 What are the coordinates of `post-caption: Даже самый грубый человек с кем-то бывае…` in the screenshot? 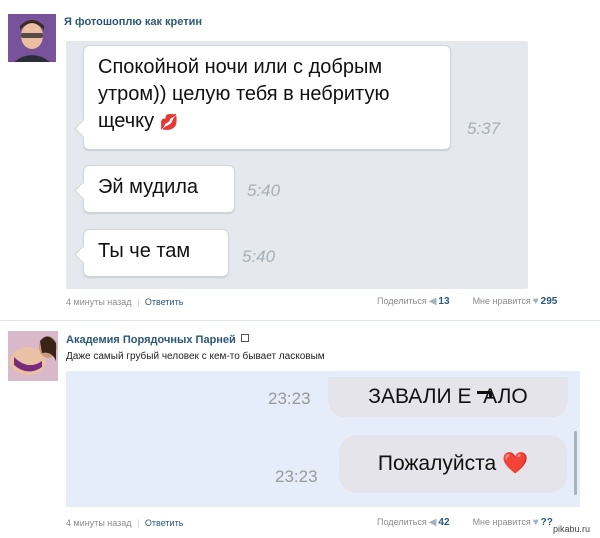 It's located at (195, 356).